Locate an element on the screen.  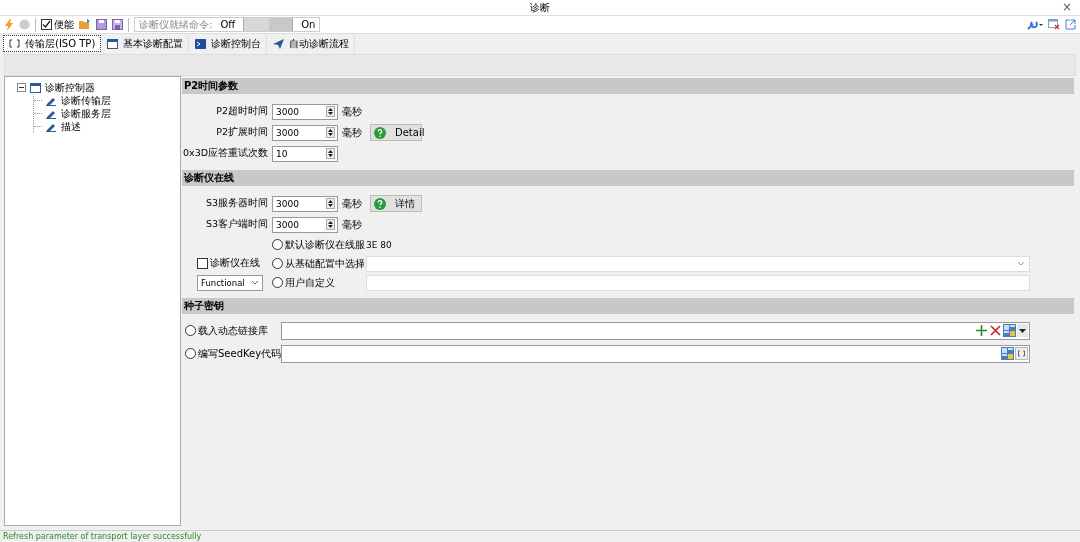
tab: 诊断控制台 is located at coordinates (228, 43).